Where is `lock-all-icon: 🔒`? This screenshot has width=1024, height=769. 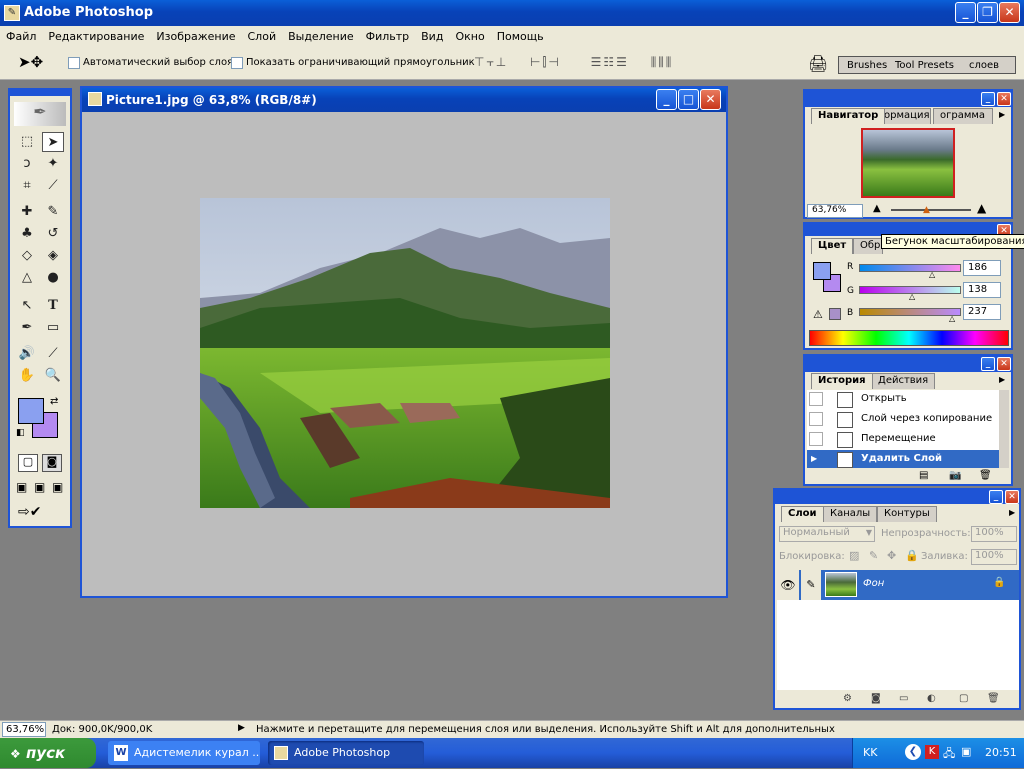 lock-all-icon: 🔒 is located at coordinates (912, 555).